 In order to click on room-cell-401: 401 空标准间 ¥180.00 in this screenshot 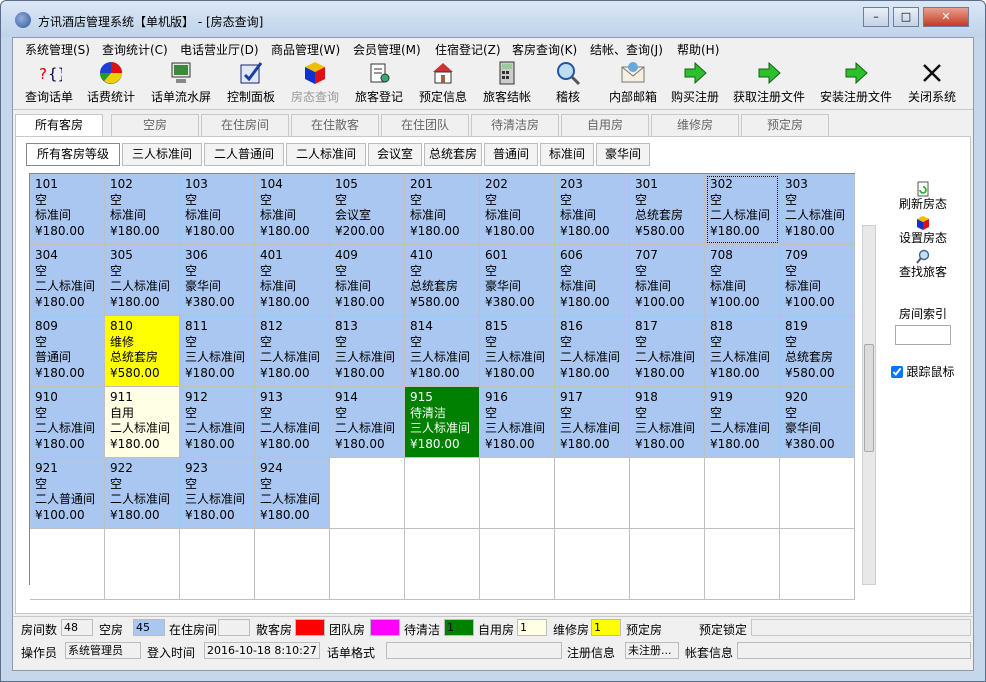, I will do `click(292, 280)`.